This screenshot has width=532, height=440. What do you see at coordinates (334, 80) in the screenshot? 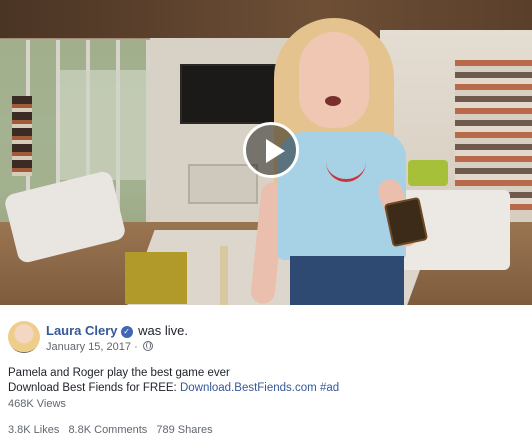
I see `video-frame-person-face` at bounding box center [334, 80].